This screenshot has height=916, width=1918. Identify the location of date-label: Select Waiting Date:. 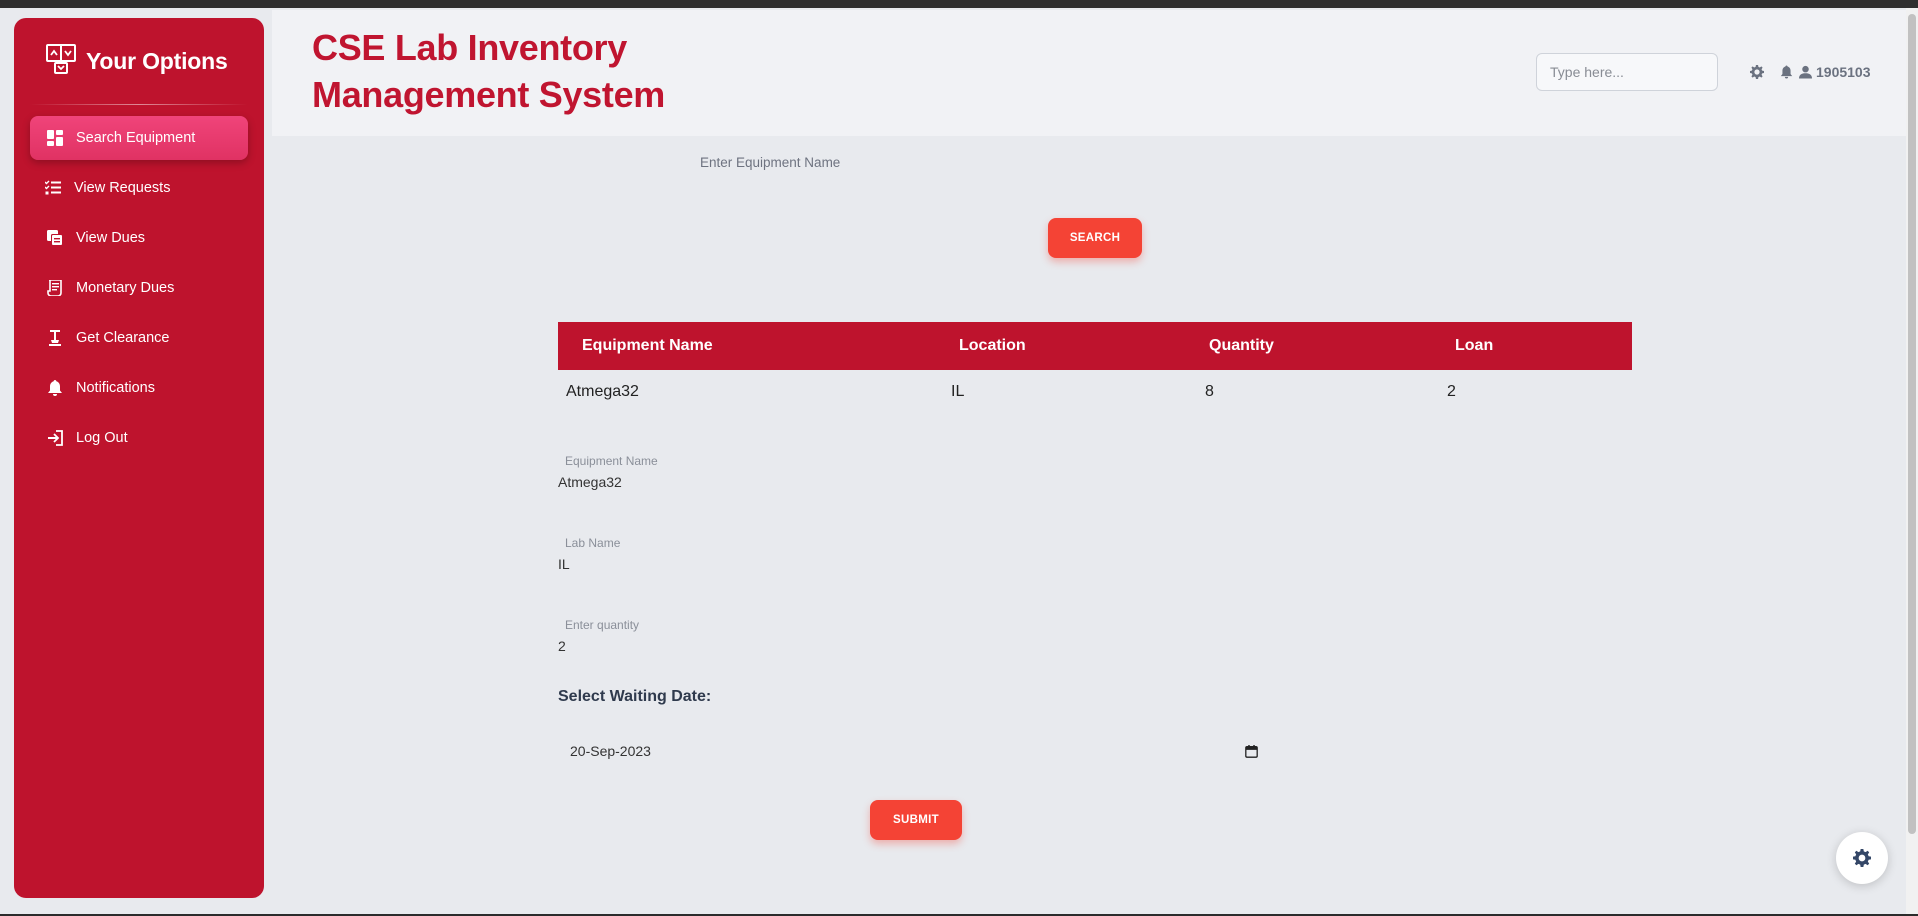
(635, 696).